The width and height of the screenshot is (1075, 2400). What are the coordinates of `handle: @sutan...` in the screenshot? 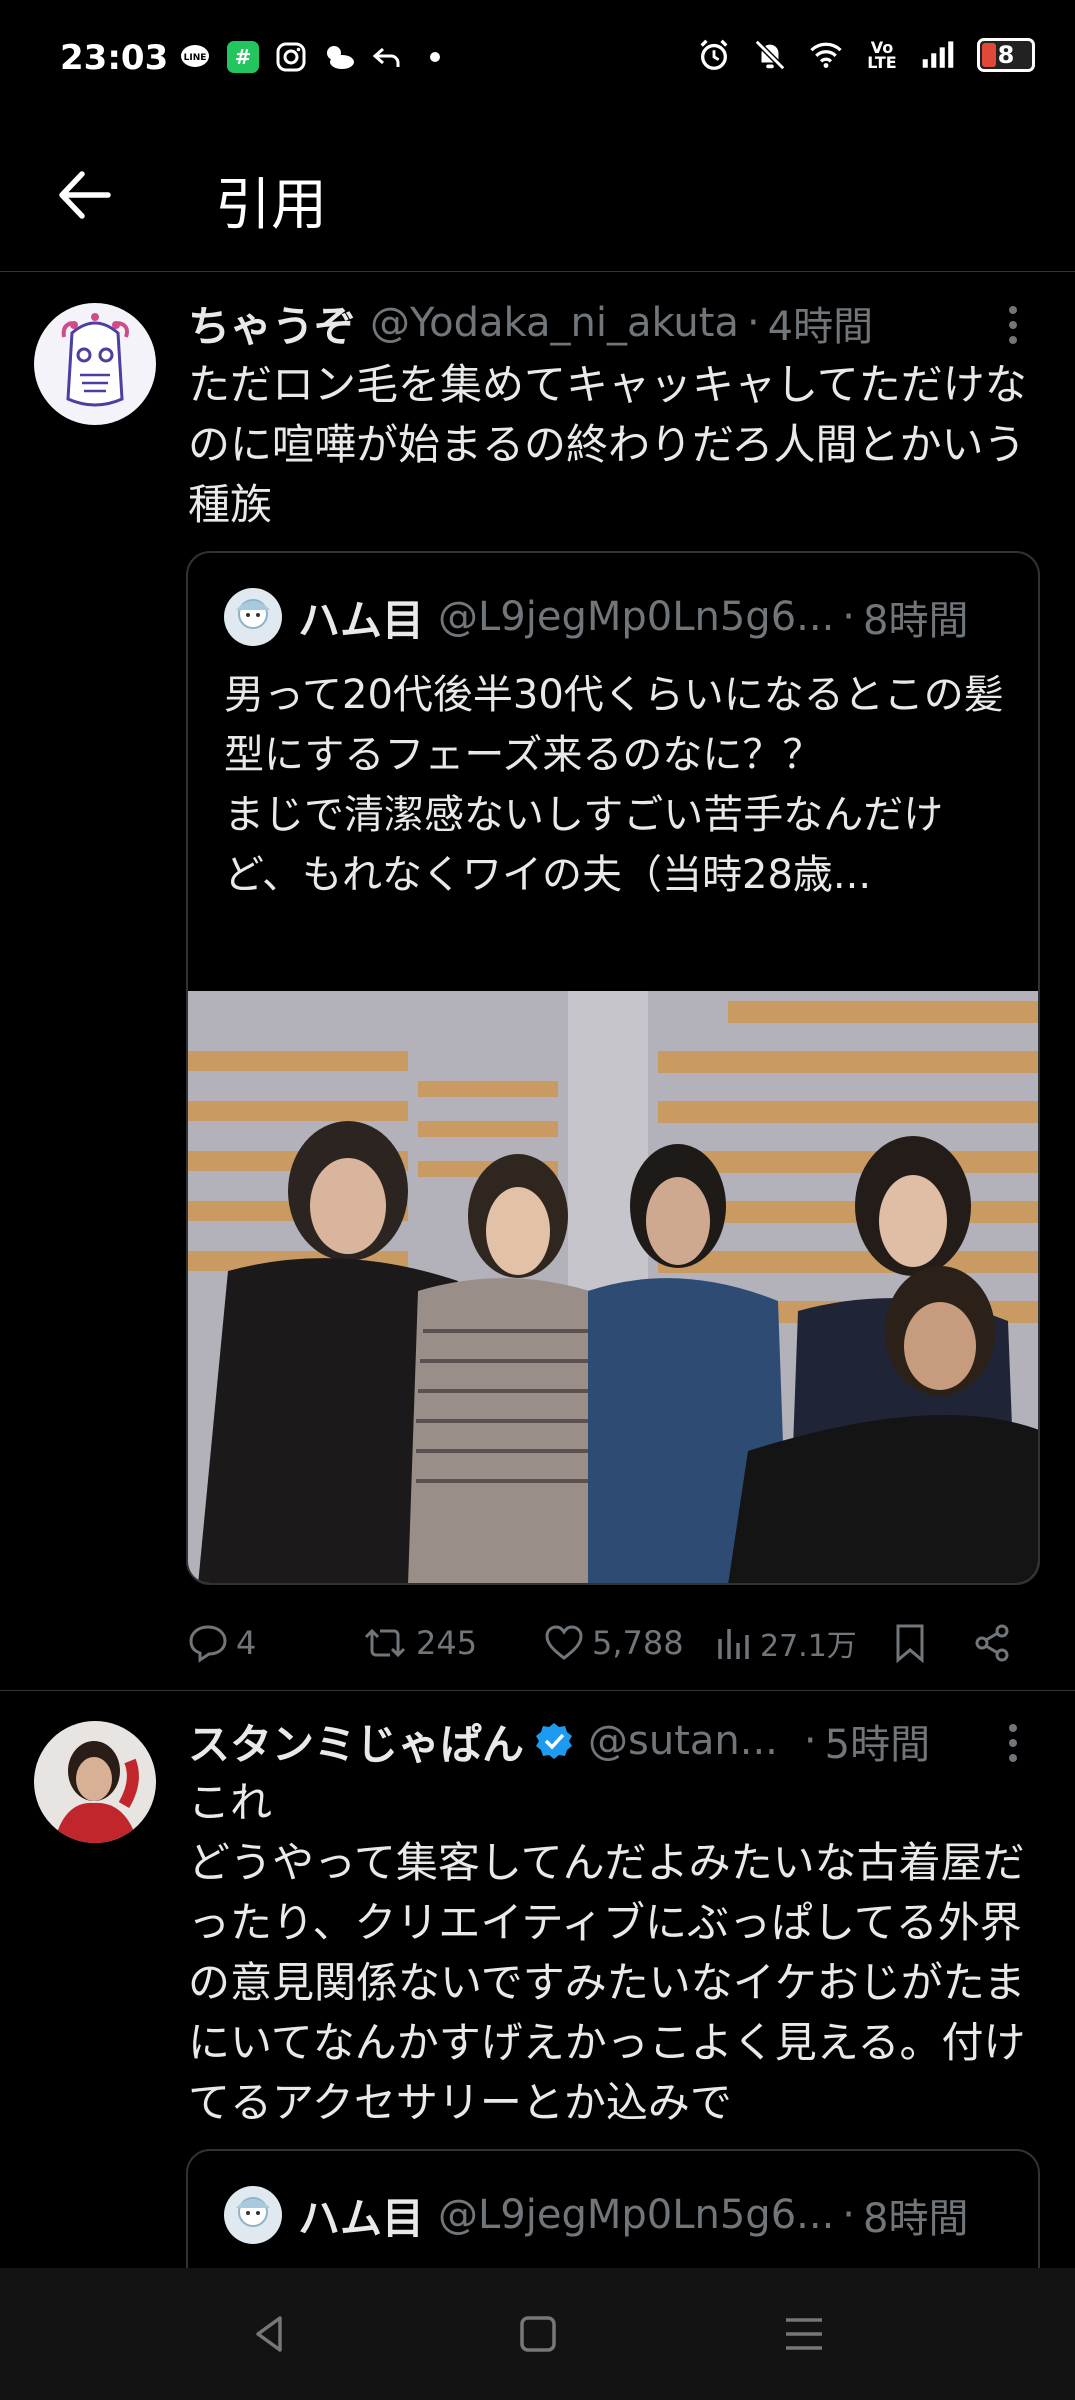 It's located at (683, 1741).